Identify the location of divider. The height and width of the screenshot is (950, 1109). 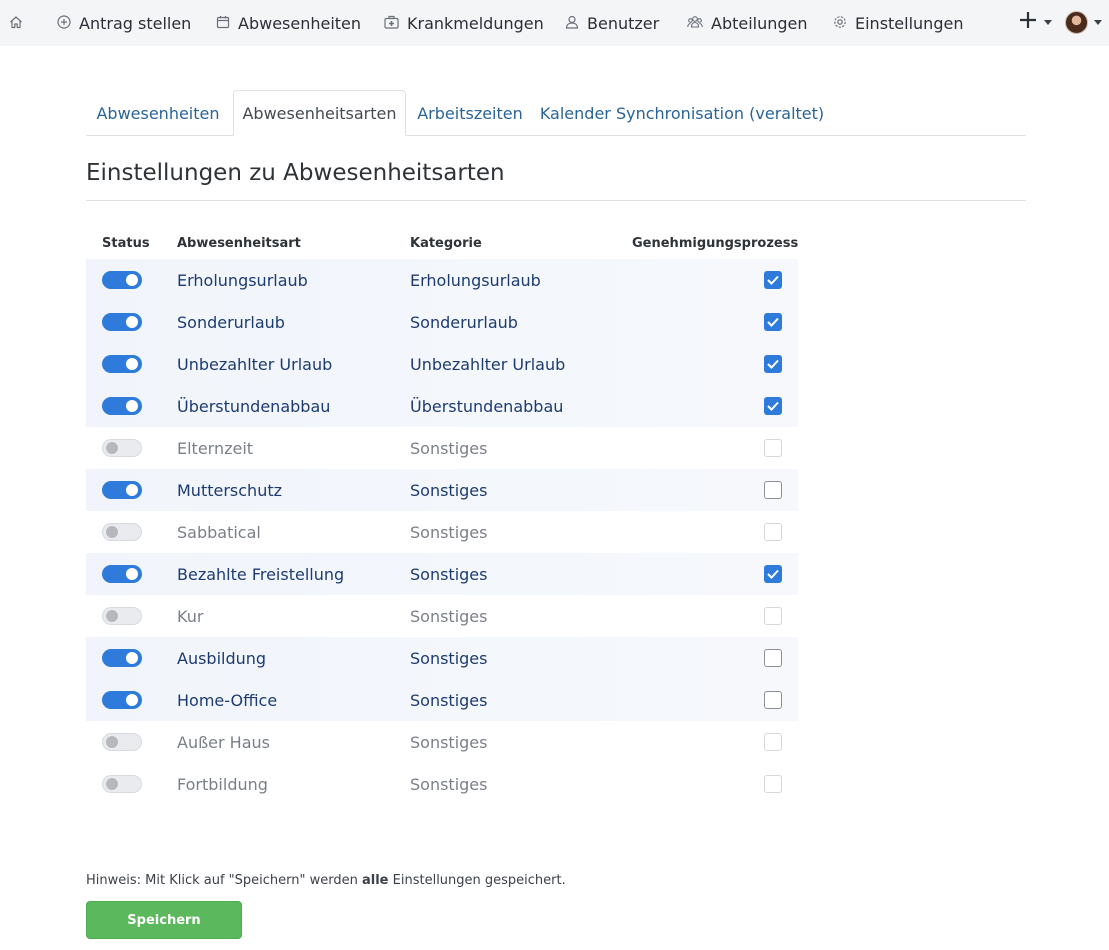
(556, 200).